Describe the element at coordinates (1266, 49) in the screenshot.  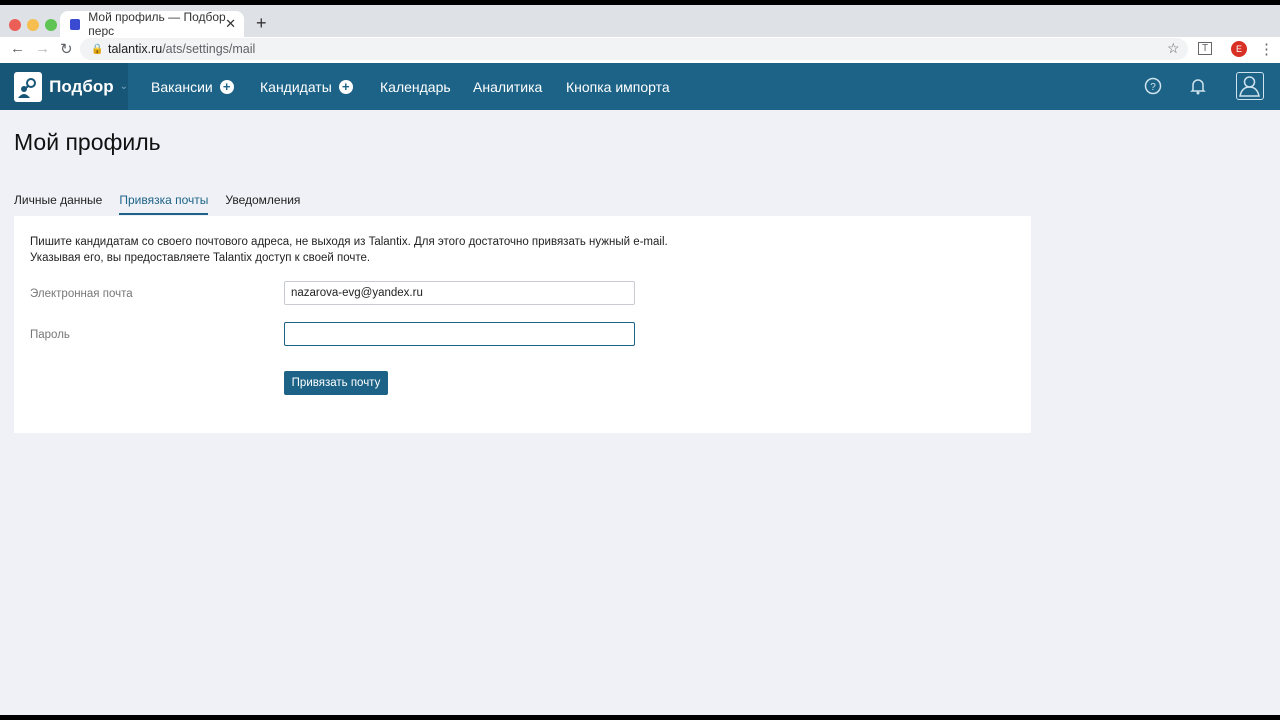
I see `menu-icon: ⋮` at that location.